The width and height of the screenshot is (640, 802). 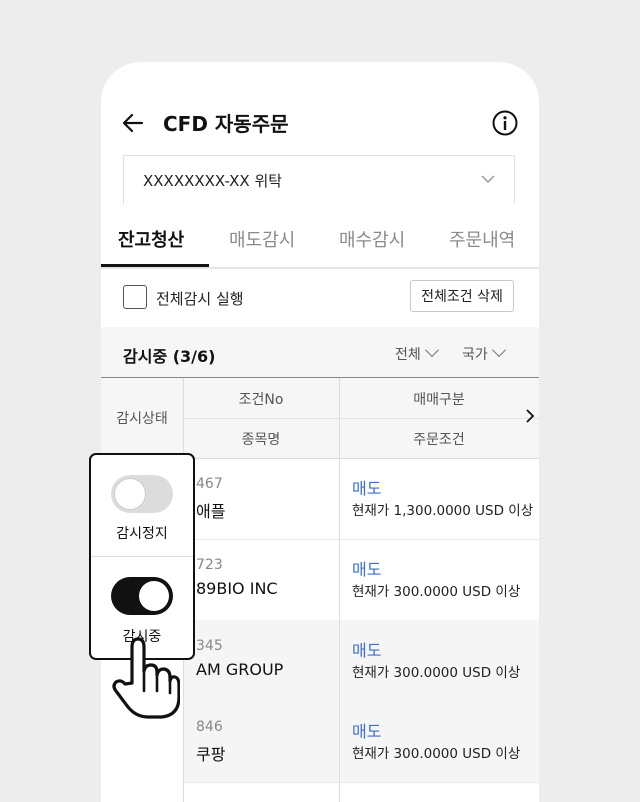 I want to click on tab-sell-watch: 매도감시, so click(x=262, y=239).